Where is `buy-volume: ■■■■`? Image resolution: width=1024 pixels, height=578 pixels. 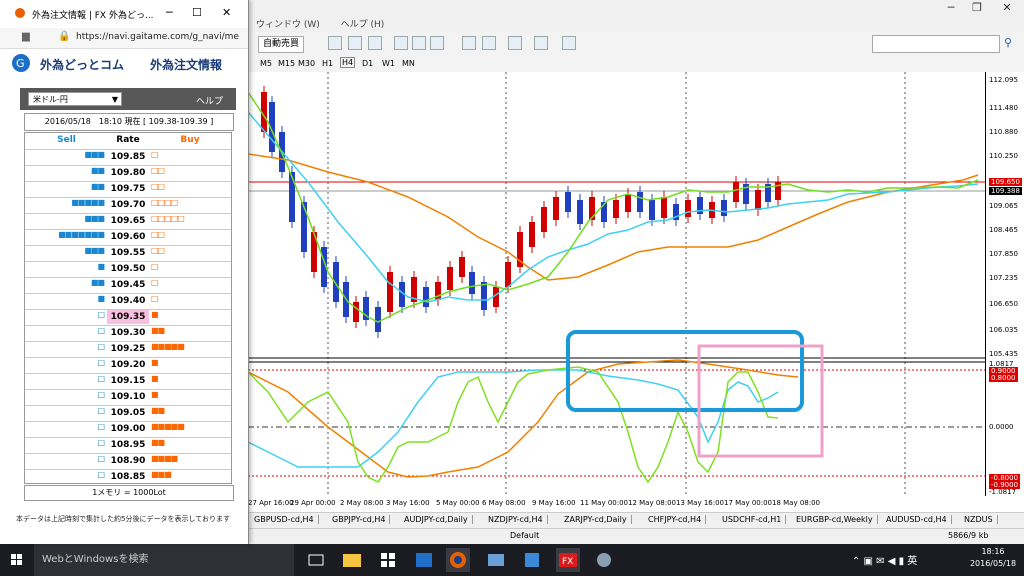
buy-volume: ■■■■ is located at coordinates (164, 458).